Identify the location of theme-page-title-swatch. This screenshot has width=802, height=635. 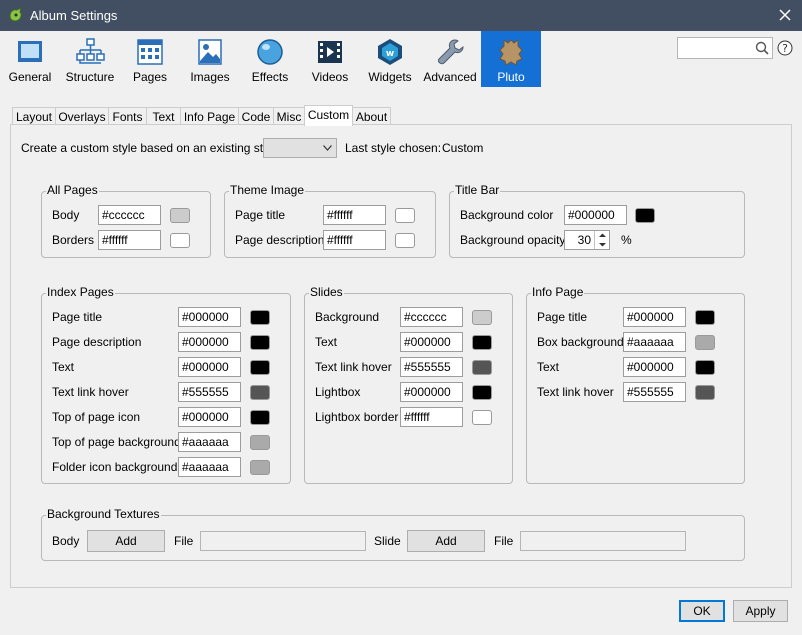
(405, 215).